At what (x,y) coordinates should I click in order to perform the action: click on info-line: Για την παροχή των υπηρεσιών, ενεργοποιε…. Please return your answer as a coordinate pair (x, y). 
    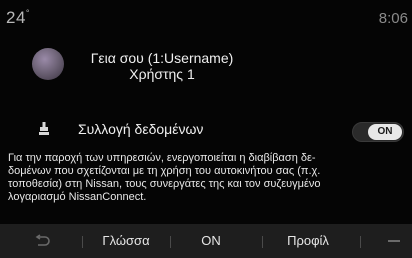
    Looking at the image, I should click on (162, 158).